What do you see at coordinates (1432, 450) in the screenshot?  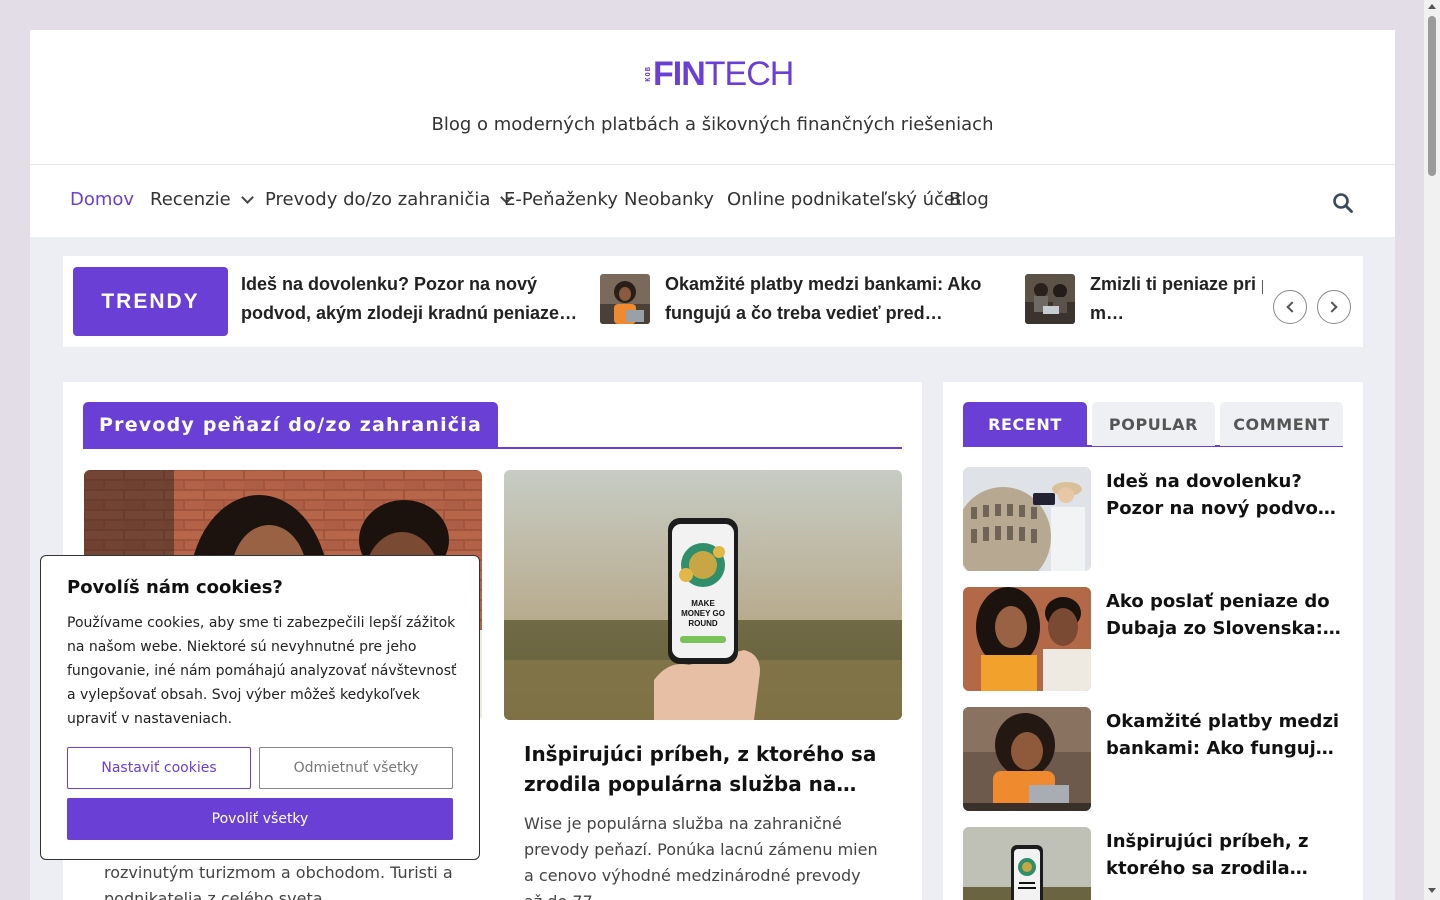 I see `page-scrollbar` at bounding box center [1432, 450].